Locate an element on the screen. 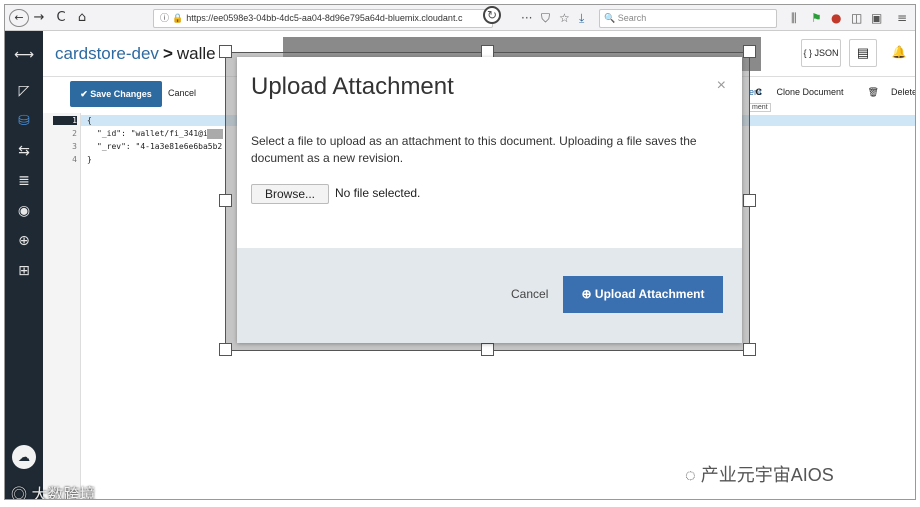  close-icon: × is located at coordinates (721, 86).